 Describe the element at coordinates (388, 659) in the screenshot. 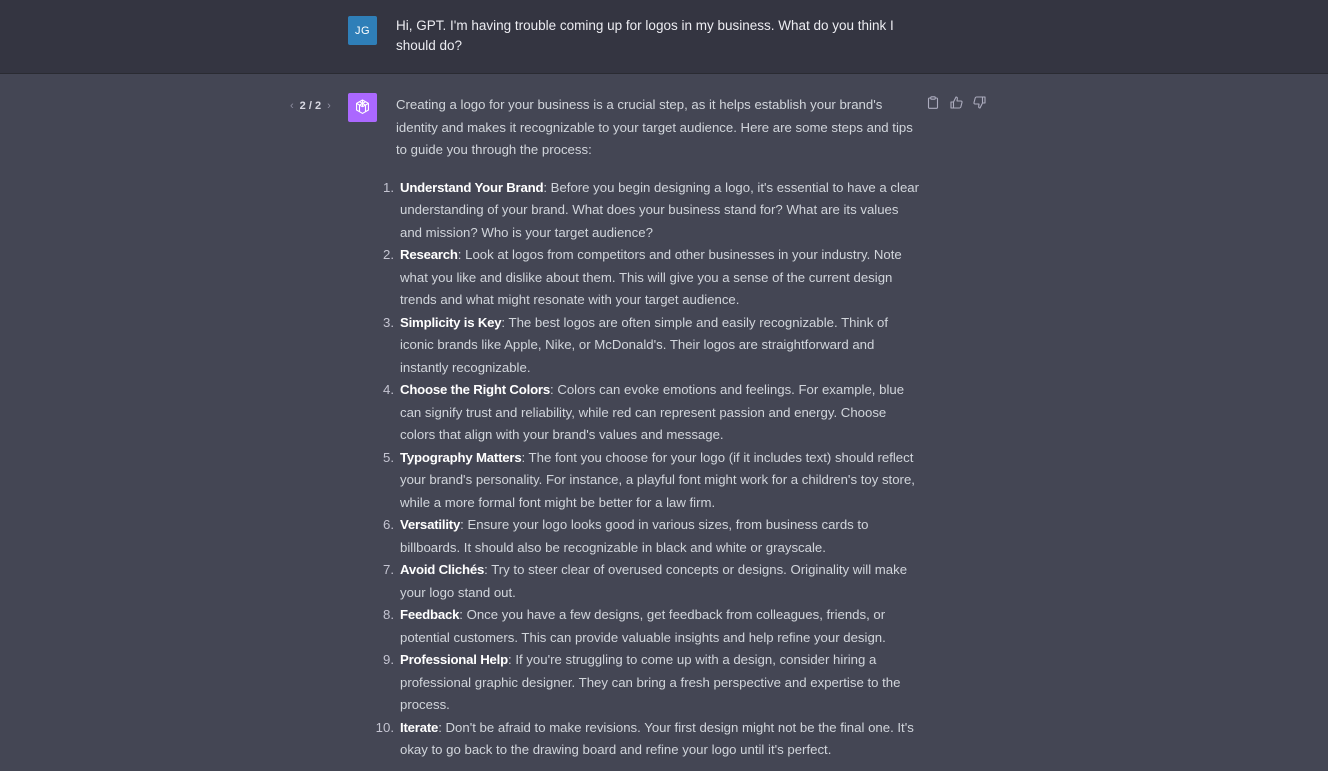

I see `list-item-number: 9.` at that location.